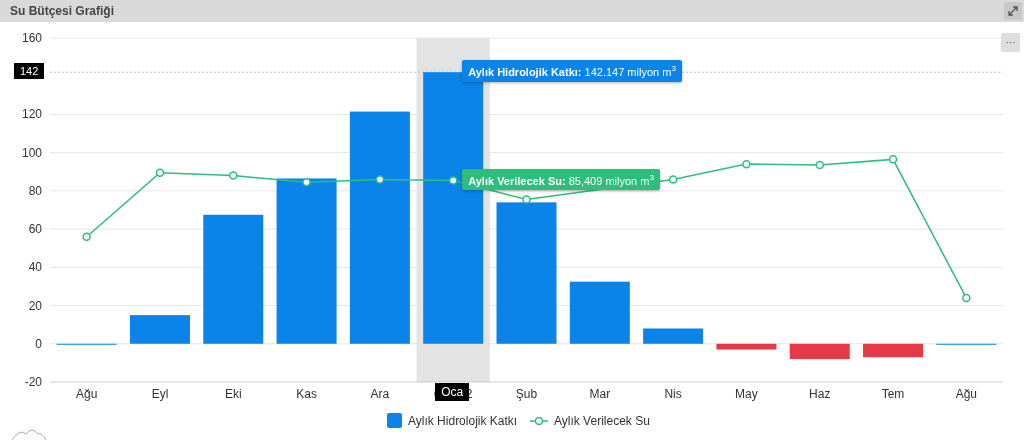 The width and height of the screenshot is (1024, 444). What do you see at coordinates (602, 421) in the screenshot?
I see `legend-label: Aylık Verilecek Su` at bounding box center [602, 421].